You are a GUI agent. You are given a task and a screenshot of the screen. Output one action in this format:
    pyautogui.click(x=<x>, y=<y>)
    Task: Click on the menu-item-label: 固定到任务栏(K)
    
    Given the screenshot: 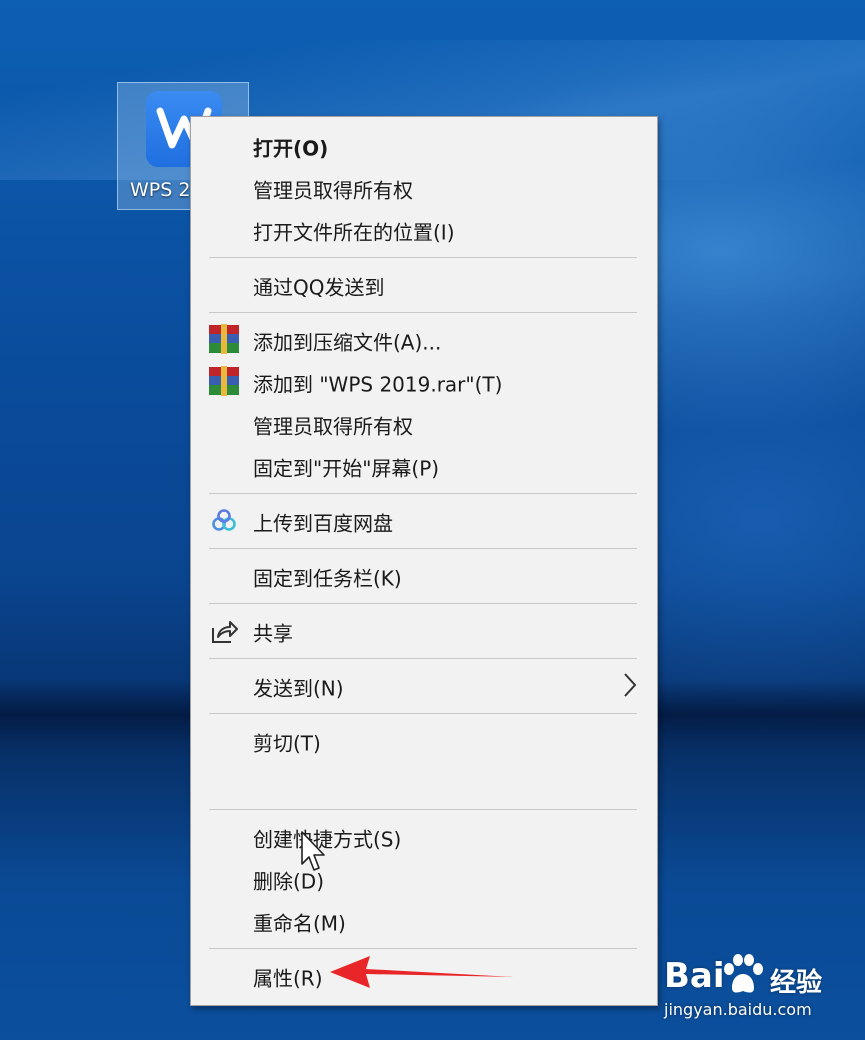 What is the action you would take?
    pyautogui.click(x=327, y=578)
    